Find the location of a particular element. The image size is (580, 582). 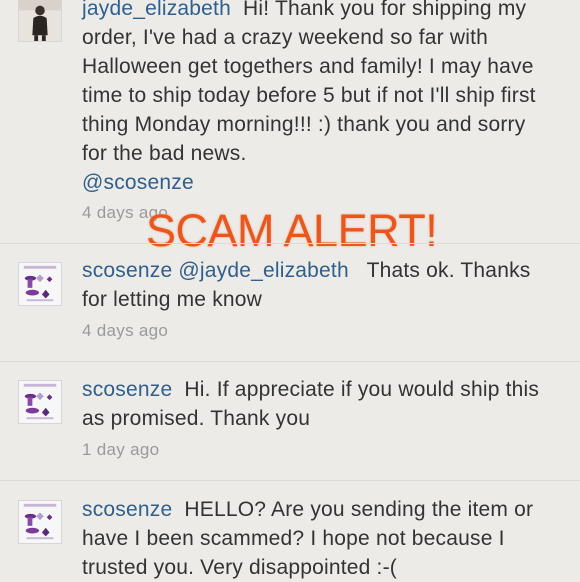

user-photo-avatar-icon is located at coordinates (40, 20).